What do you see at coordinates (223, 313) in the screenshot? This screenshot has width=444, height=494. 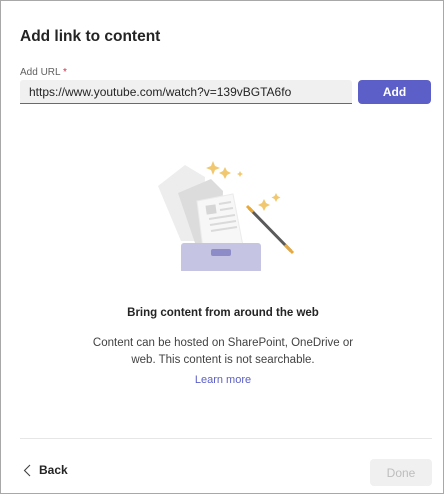 I see `empty-state-heading: Bring content from around the web` at bounding box center [223, 313].